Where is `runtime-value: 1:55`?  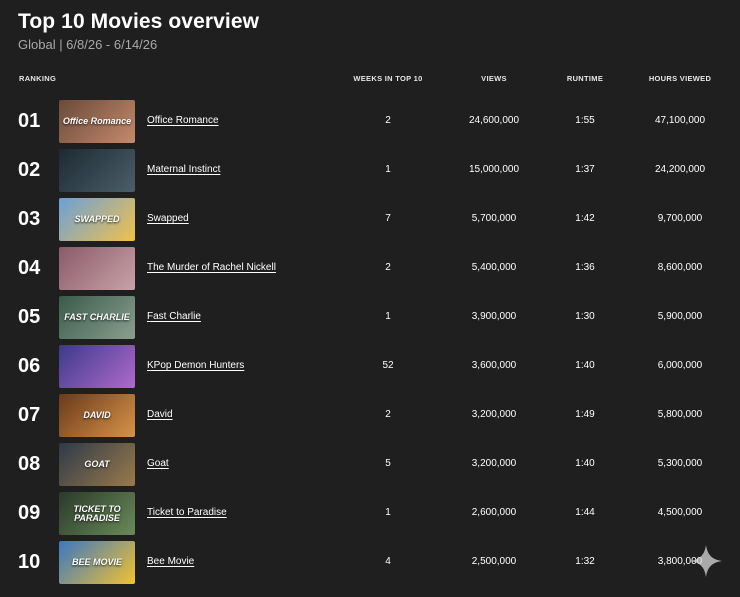 runtime-value: 1:55 is located at coordinates (585, 120).